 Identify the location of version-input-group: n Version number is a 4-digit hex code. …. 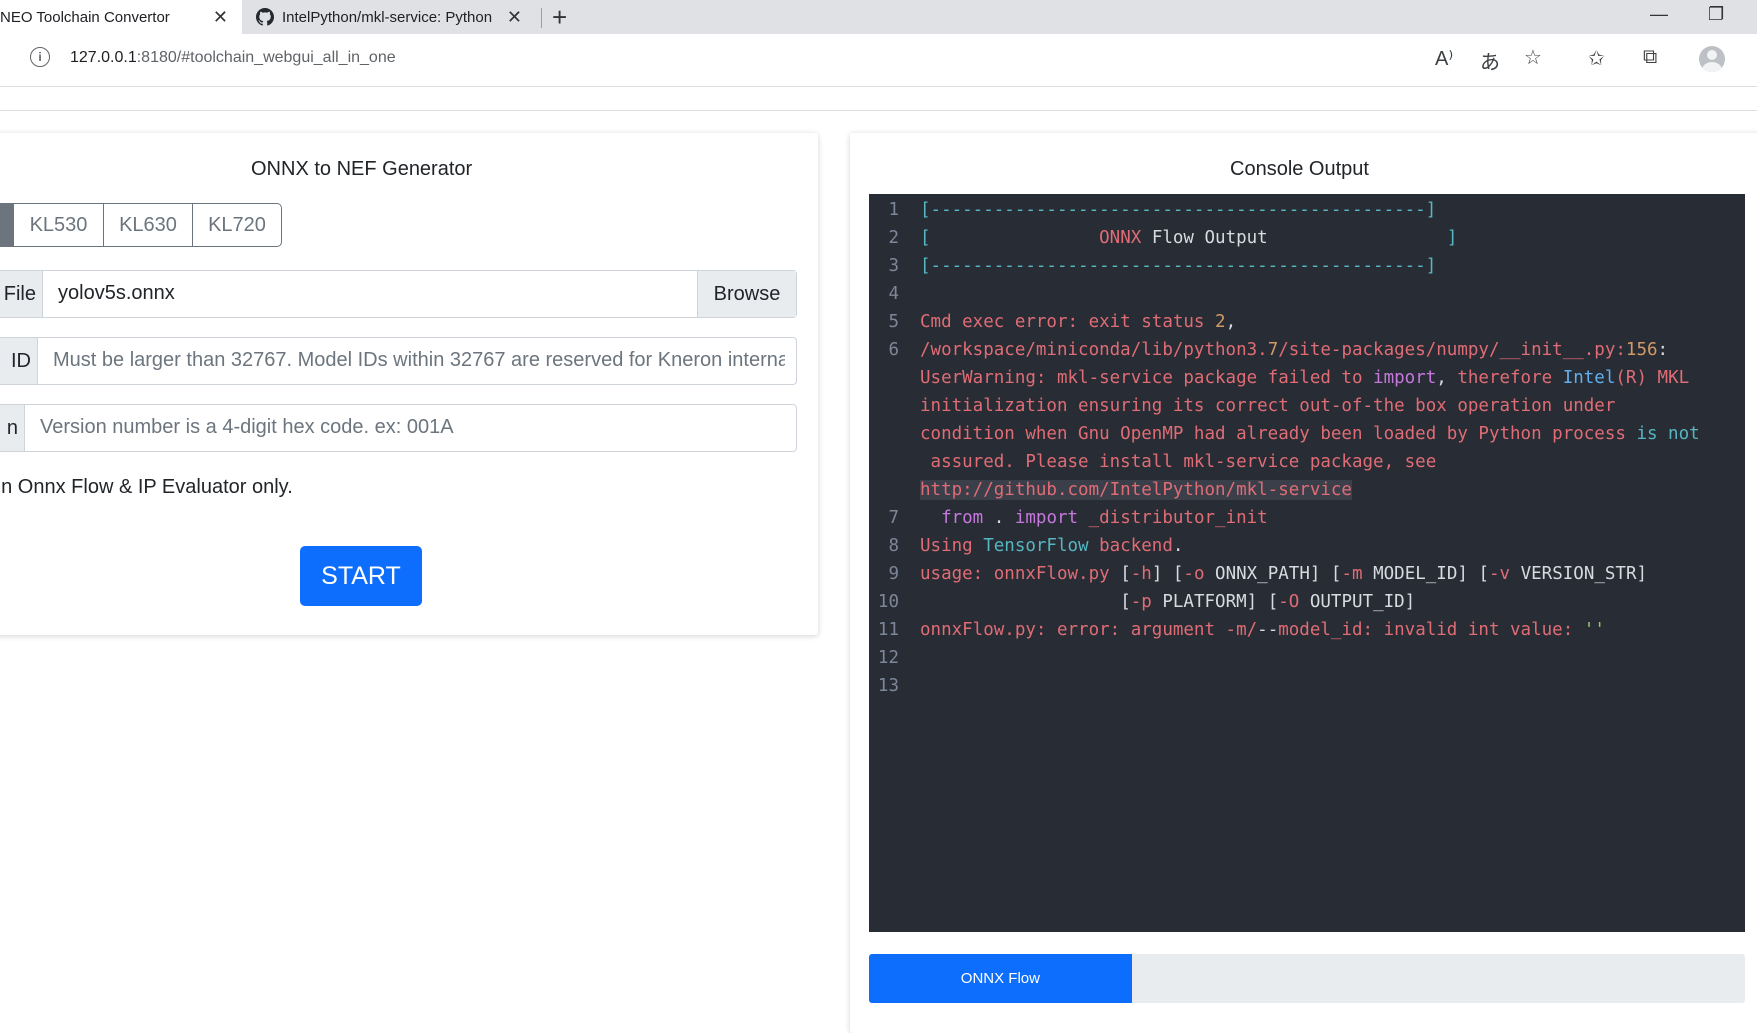
(398, 428).